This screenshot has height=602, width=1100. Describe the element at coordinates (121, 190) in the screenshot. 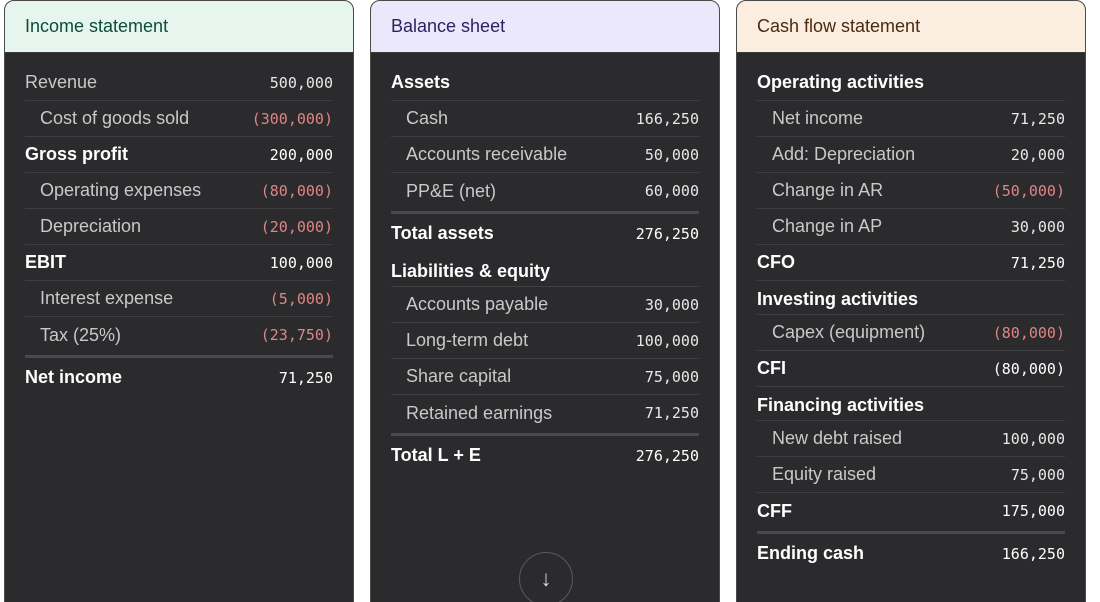

I see `row-label: Operating expenses` at that location.